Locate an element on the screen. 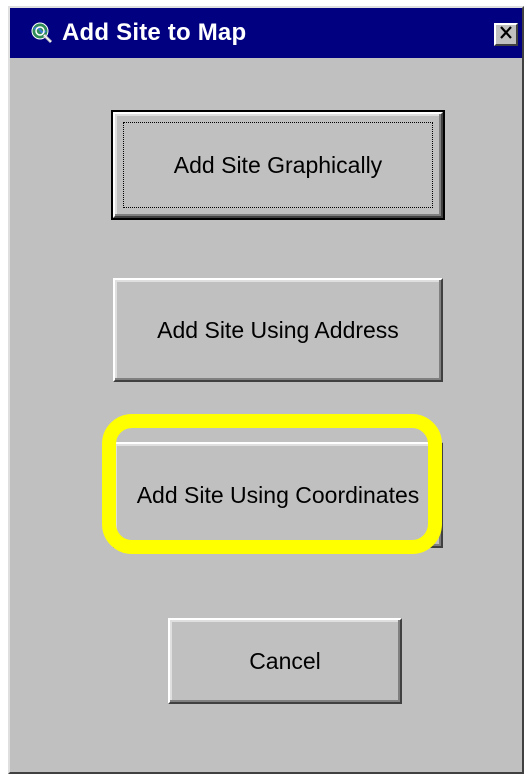 The width and height of the screenshot is (531, 780). globe-magnifier-icon is located at coordinates (42, 33).